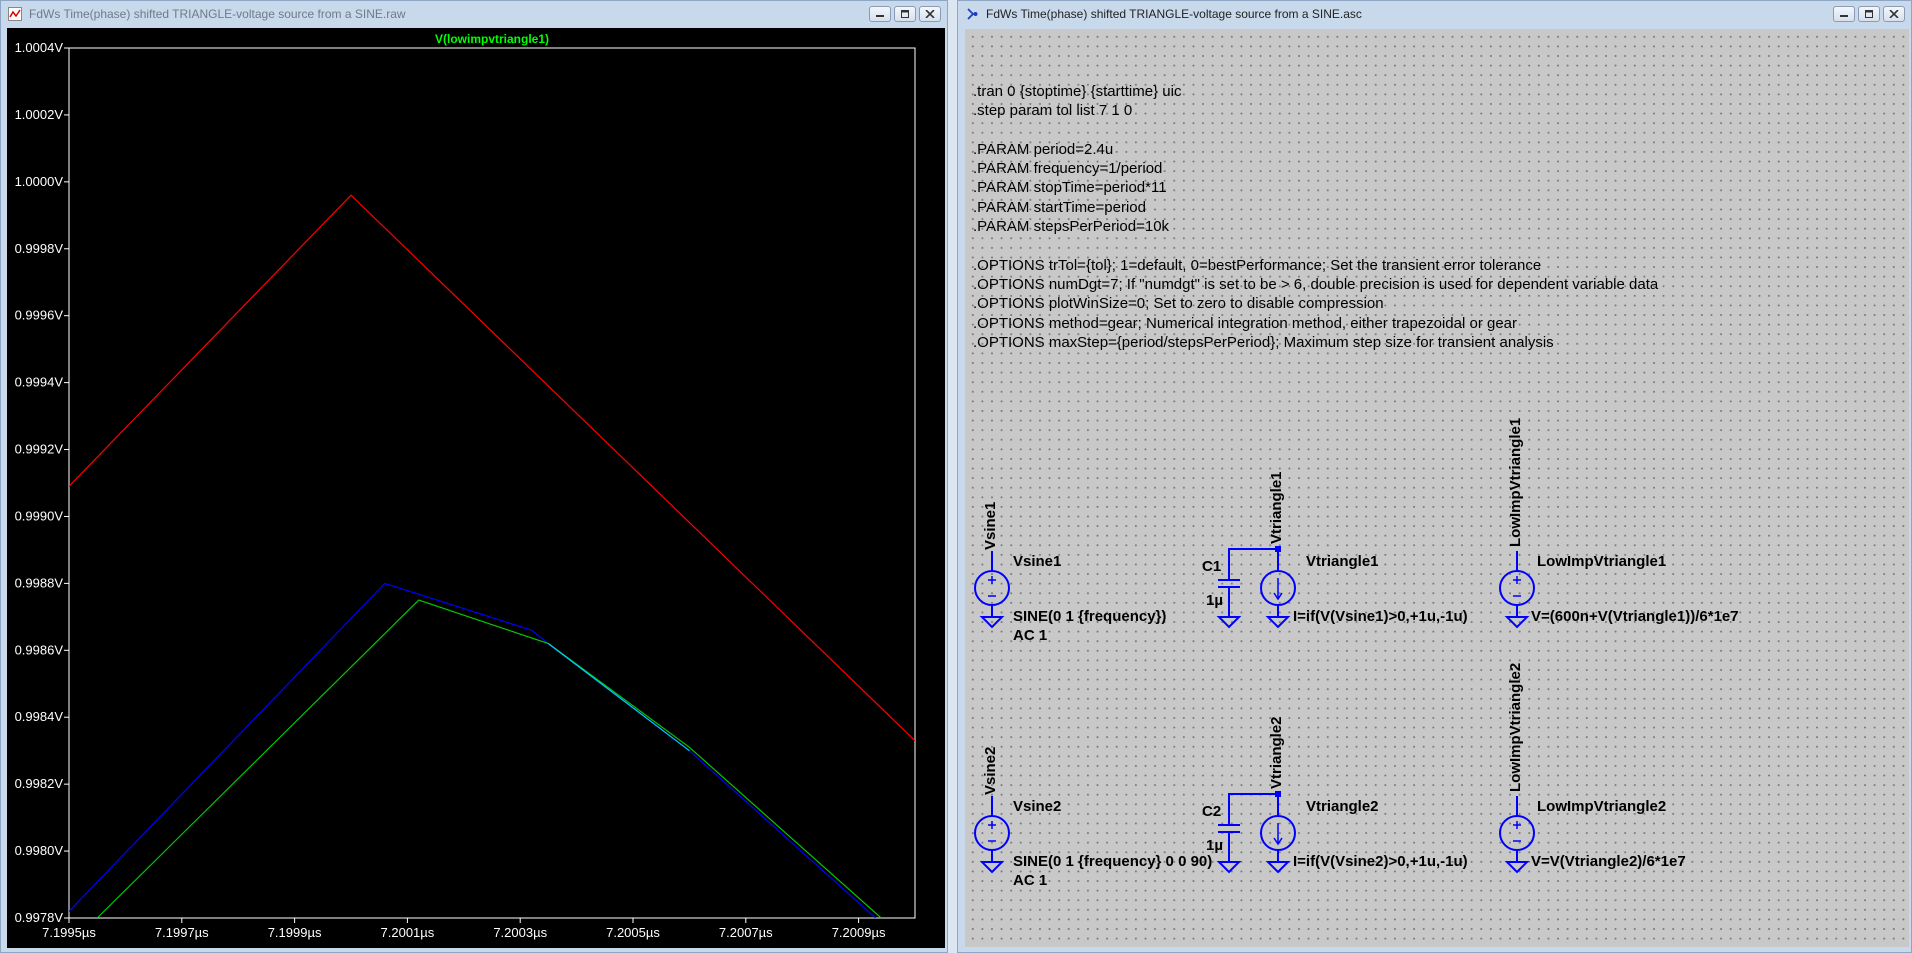 Image resolution: width=1912 pixels, height=953 pixels. Describe the element at coordinates (39, 315) in the screenshot. I see `y-tick-label: 0.9996V` at that location.